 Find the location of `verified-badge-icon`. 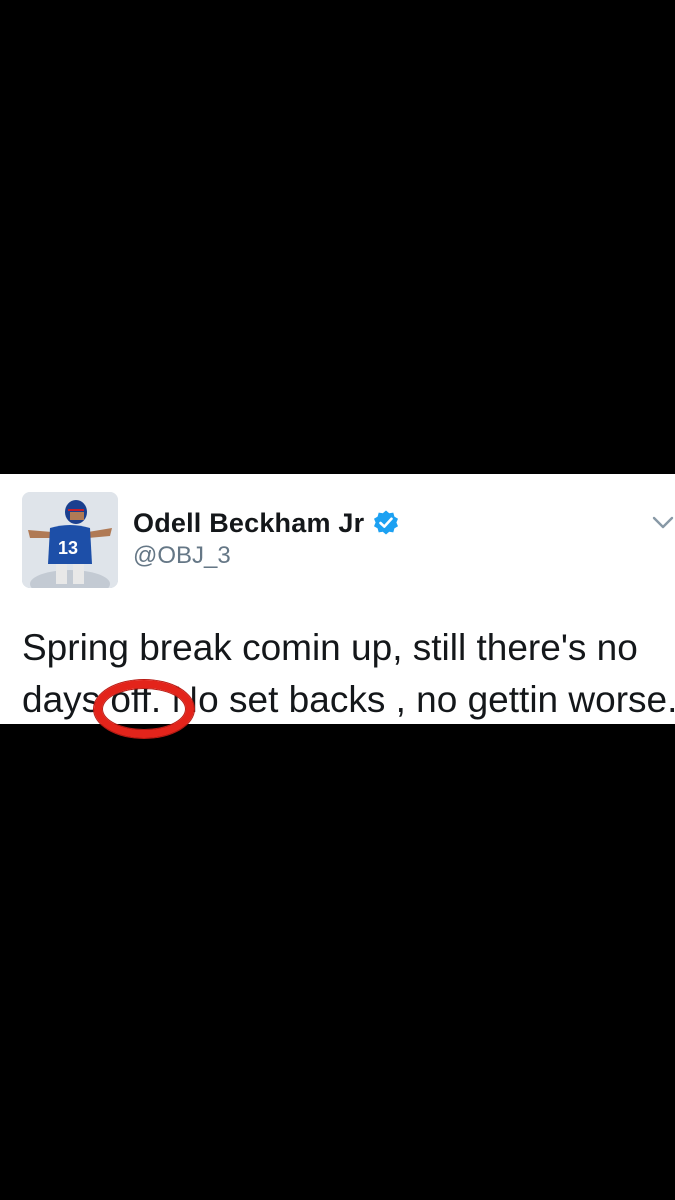

verified-badge-icon is located at coordinates (386, 522).